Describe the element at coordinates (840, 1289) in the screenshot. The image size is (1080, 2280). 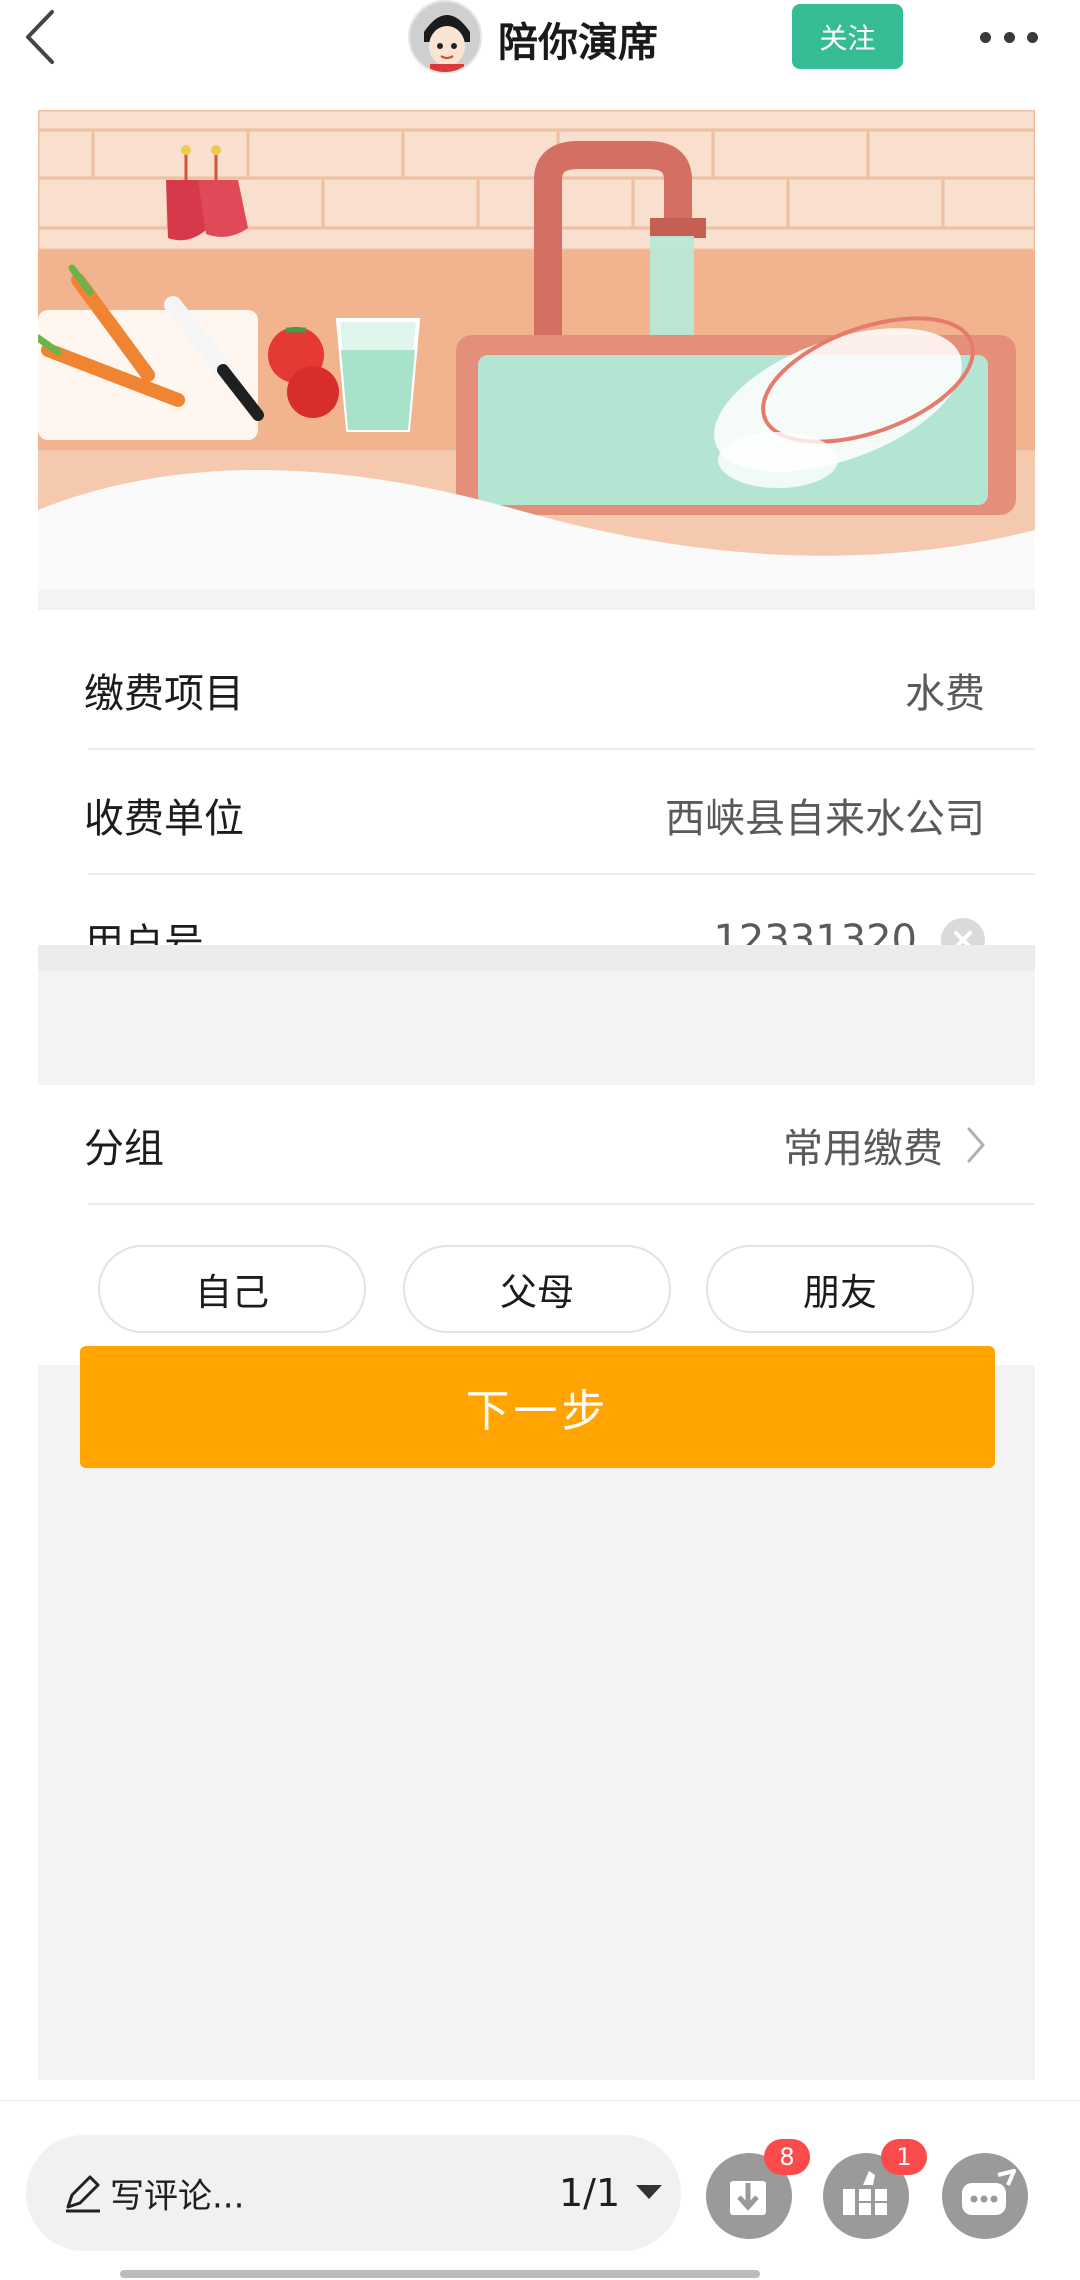
I see `chip-friends: 朋友` at that location.